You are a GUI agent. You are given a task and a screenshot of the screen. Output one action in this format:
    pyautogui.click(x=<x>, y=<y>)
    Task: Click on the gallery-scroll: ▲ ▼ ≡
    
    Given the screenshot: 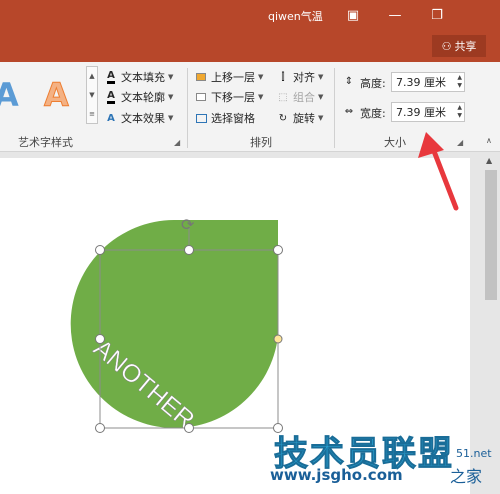 What is the action you would take?
    pyautogui.click(x=92, y=95)
    